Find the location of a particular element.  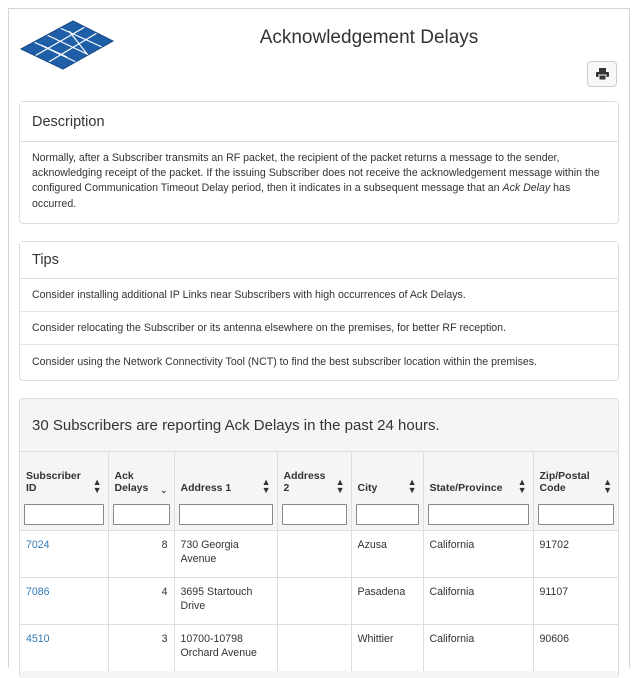

filter-city-input is located at coordinates (387, 514).